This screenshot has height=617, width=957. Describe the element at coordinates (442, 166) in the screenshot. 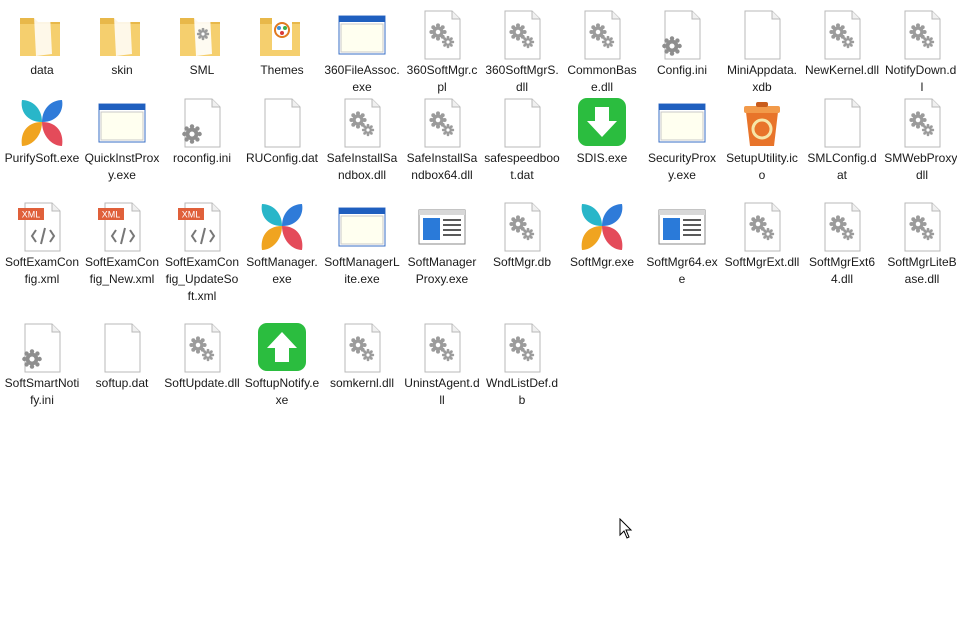

I see `file-label: SafeInstallSandbox64.dll` at that location.